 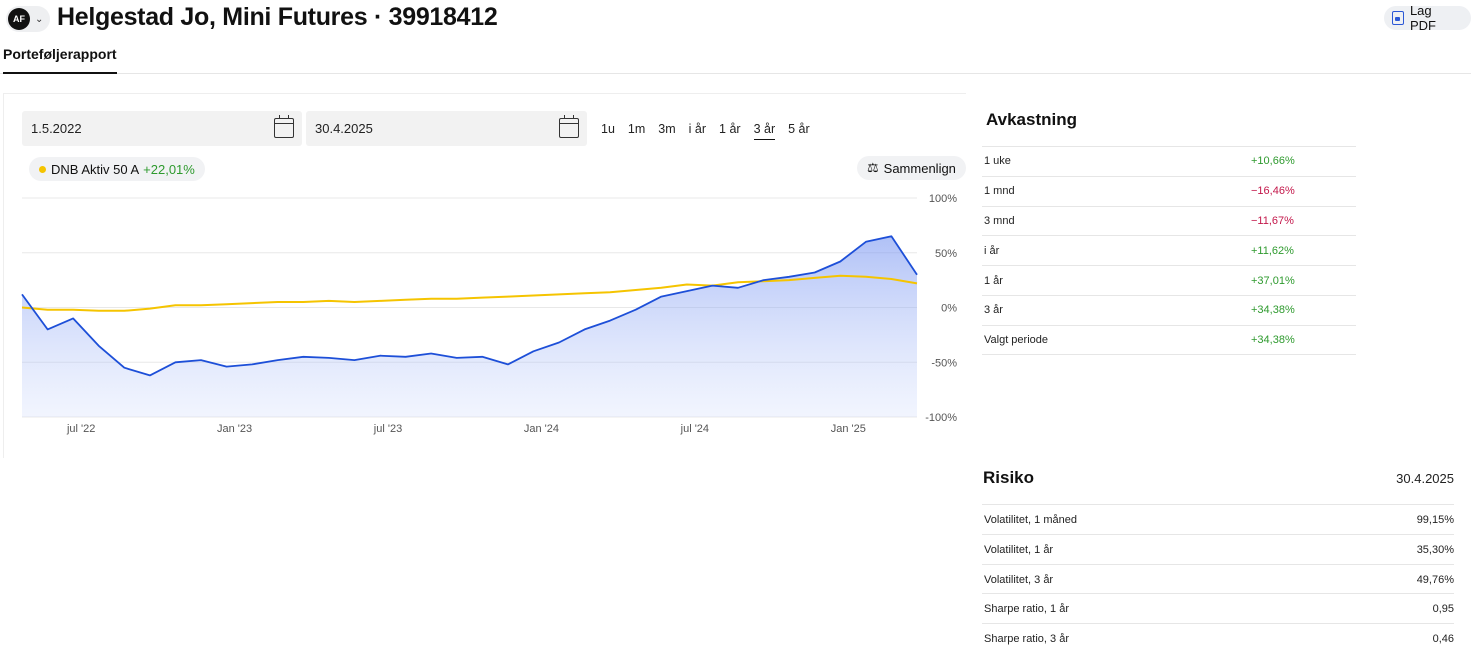 I want to click on chevron-down-icon: ⌄, so click(x=39, y=19).